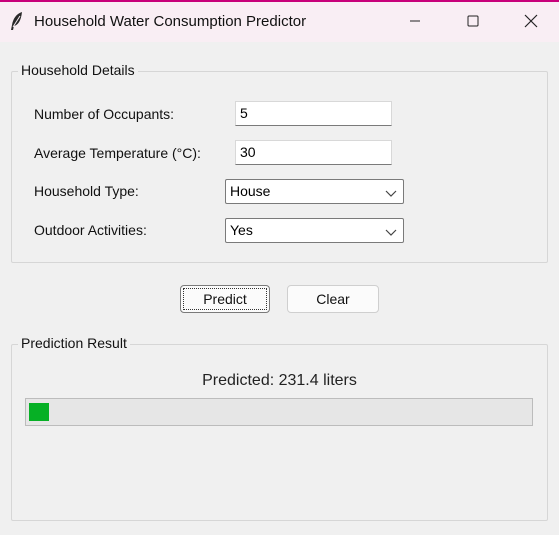 The height and width of the screenshot is (535, 559). What do you see at coordinates (17, 21) in the screenshot?
I see `feather-icon` at bounding box center [17, 21].